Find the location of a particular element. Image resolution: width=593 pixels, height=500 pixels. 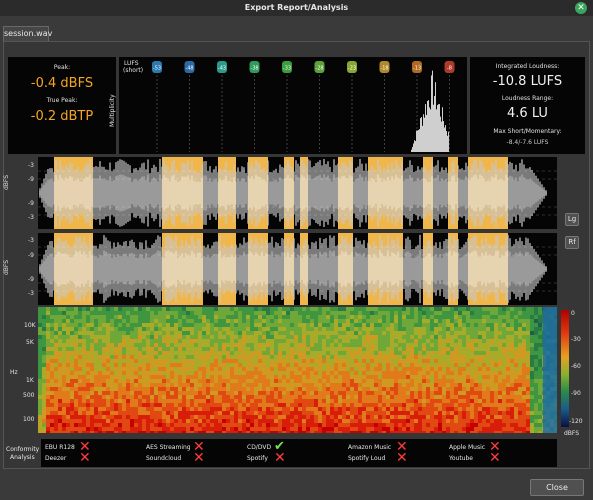

rectified-button: Rf is located at coordinates (572, 242).